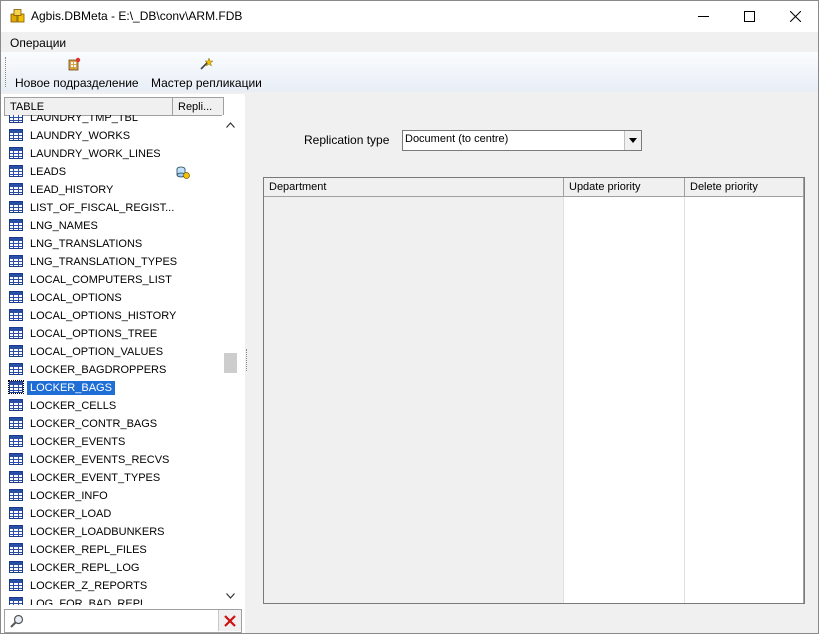  What do you see at coordinates (74, 64) in the screenshot?
I see `new-department-icon` at bounding box center [74, 64].